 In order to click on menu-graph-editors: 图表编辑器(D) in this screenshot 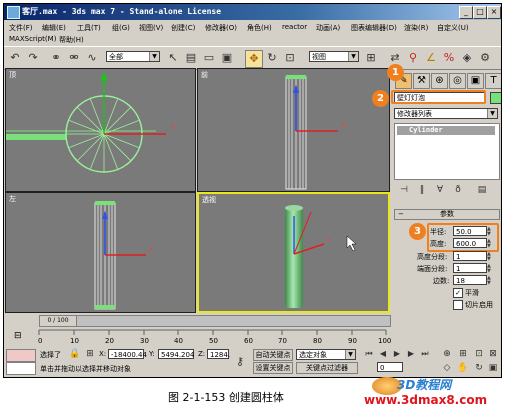, I will do `click(374, 28)`.